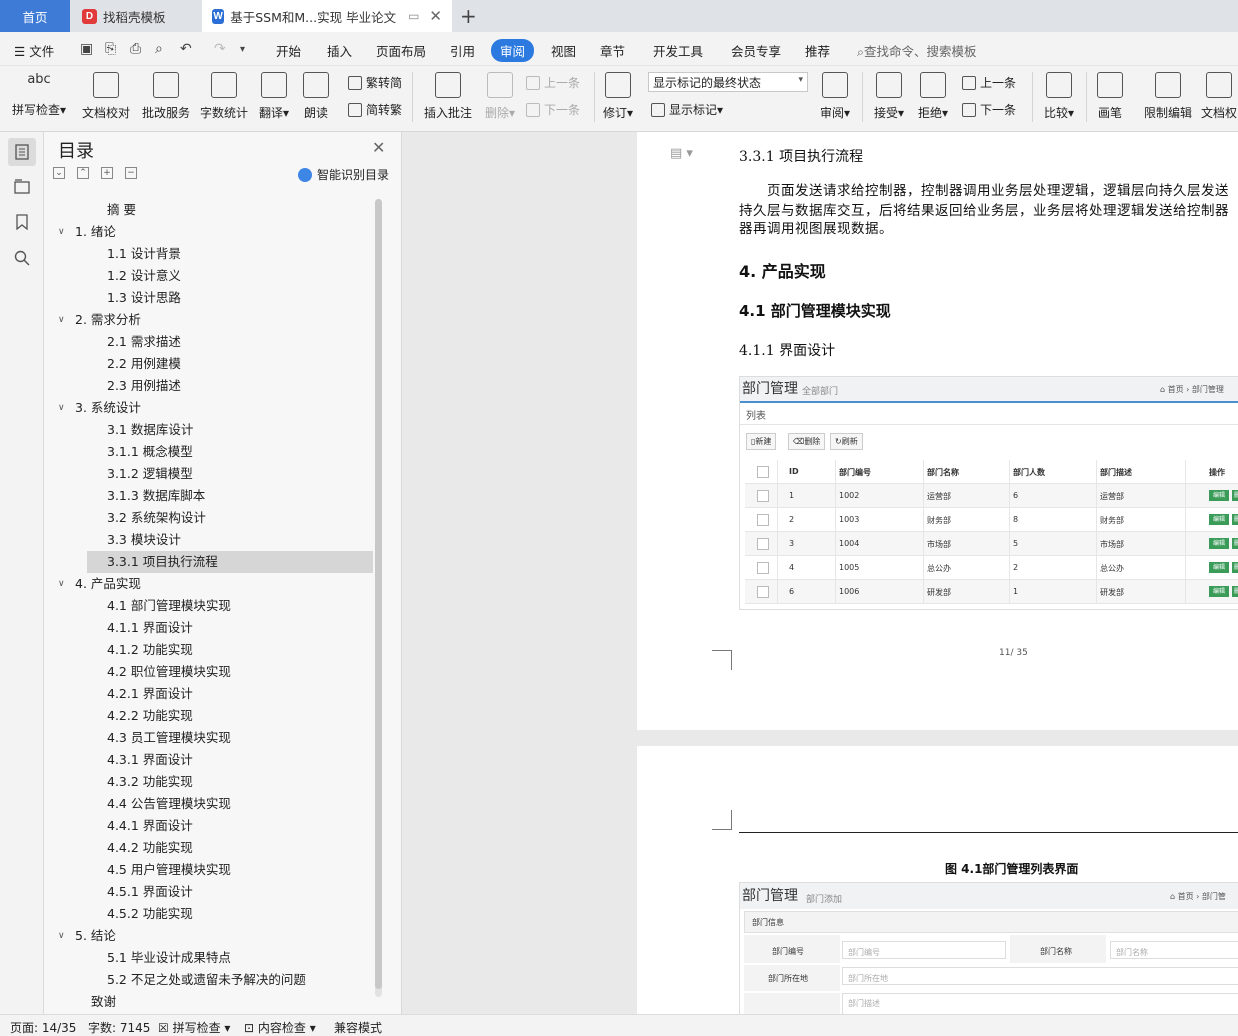 This screenshot has width=1238, height=1036. Describe the element at coordinates (156, 496) in the screenshot. I see `toc-item: 3.1.3 数据库脚本` at that location.